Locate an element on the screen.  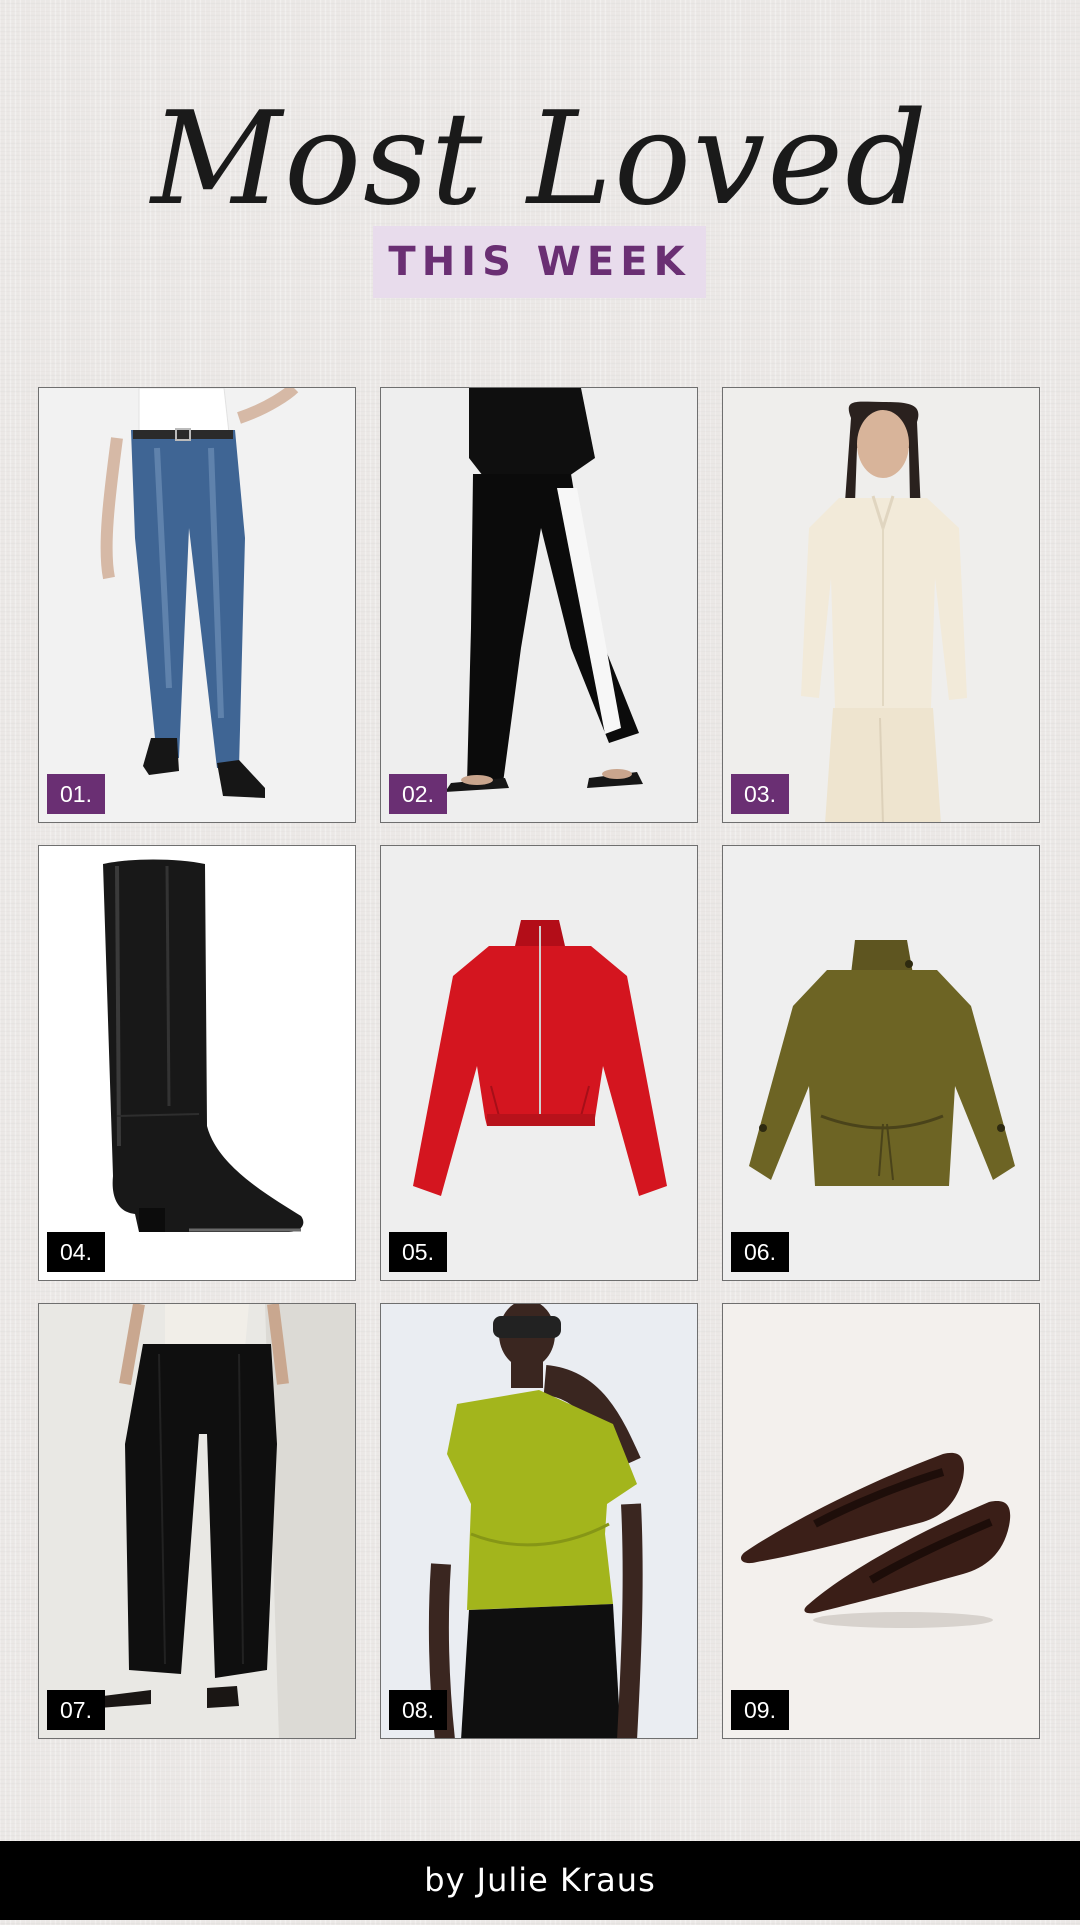
straight-leg-blue-jeans-image is located at coordinates (197, 605).